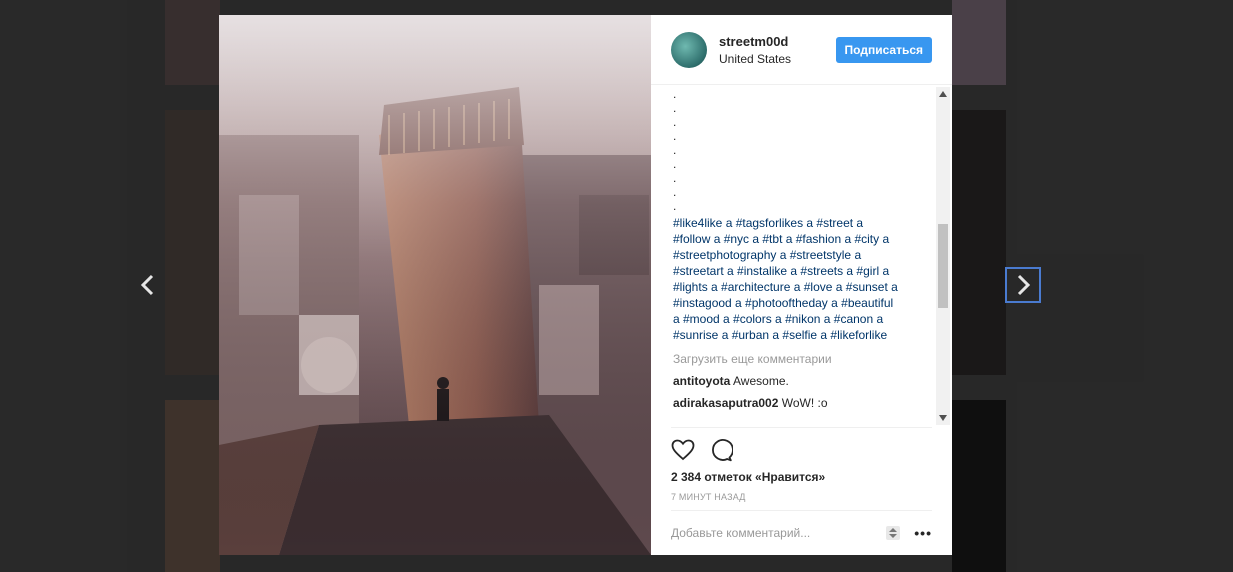 This screenshot has width=1233, height=572. Describe the element at coordinates (802, 359) in the screenshot. I see `load-more-comments-link: Загрузить еще комментарии` at that location.